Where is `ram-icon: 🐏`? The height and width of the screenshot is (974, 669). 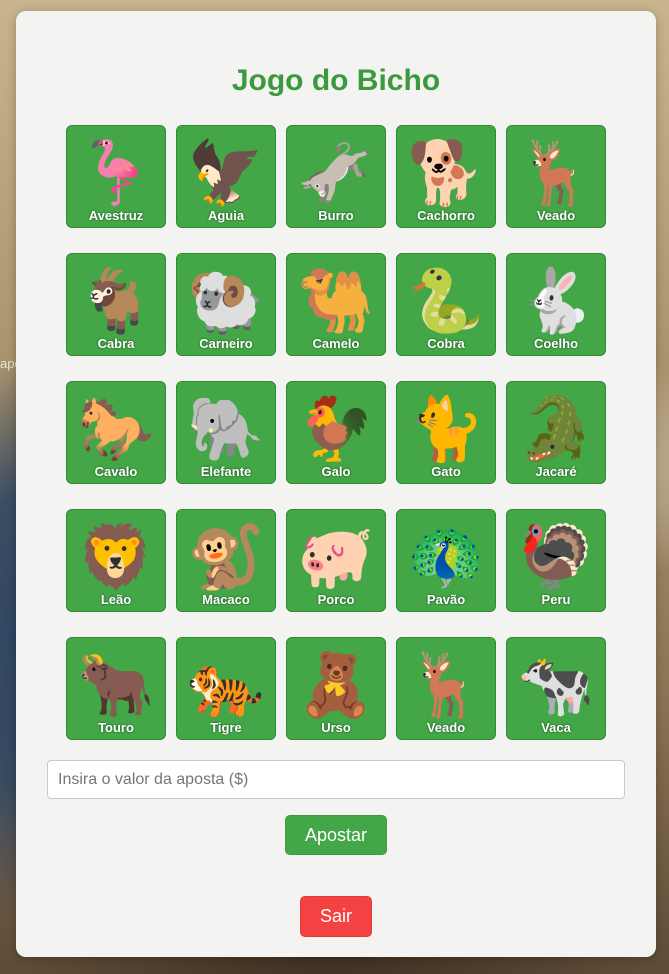 ram-icon: 🐏 is located at coordinates (226, 300).